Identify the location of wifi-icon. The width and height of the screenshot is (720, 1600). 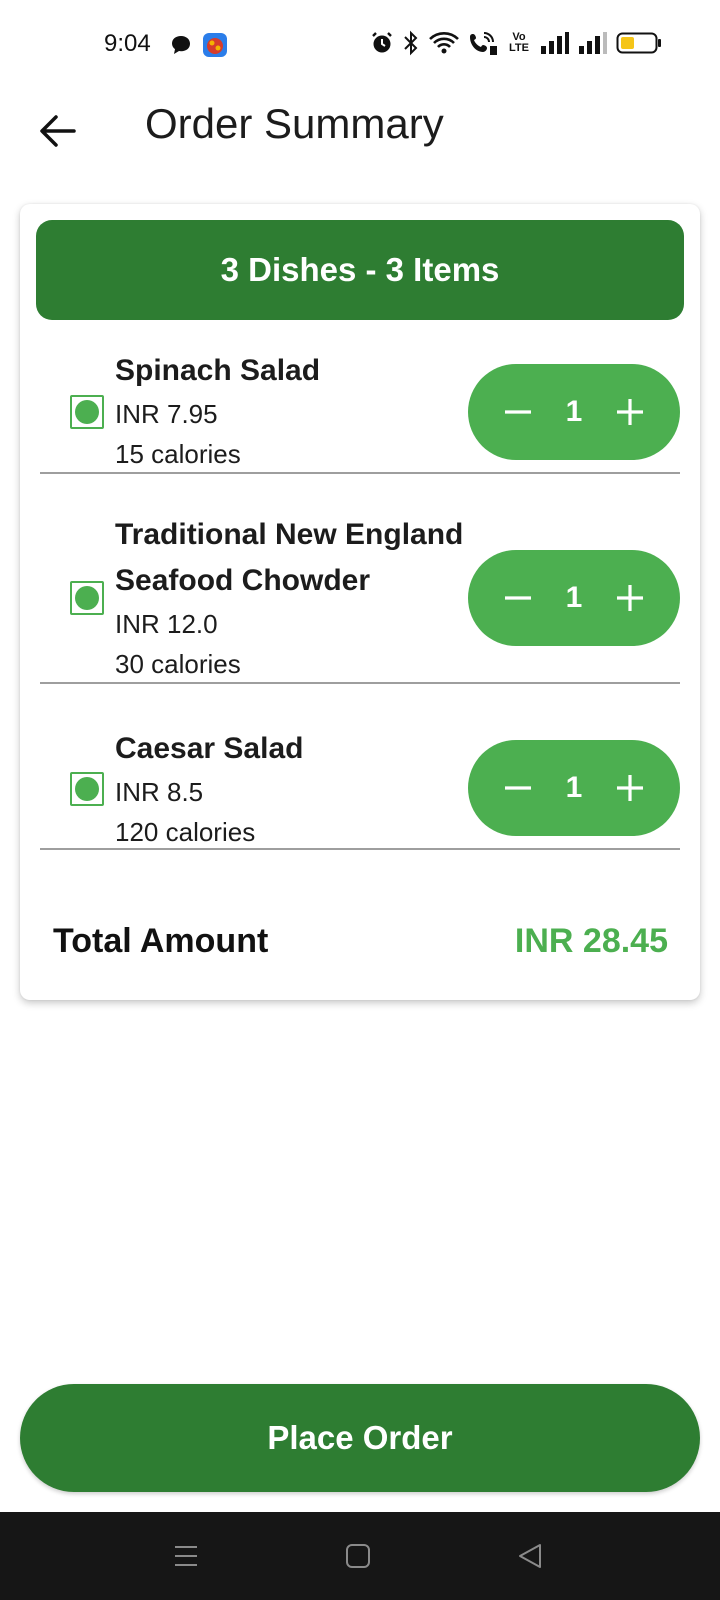
(444, 43).